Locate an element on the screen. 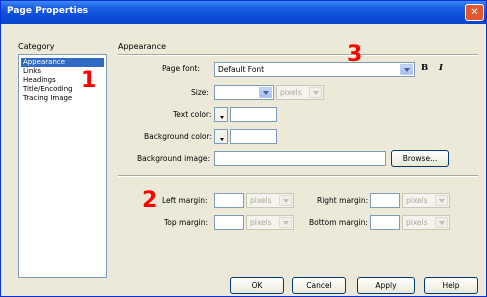 The image size is (487, 297). help-button: Help is located at coordinates (451, 285).